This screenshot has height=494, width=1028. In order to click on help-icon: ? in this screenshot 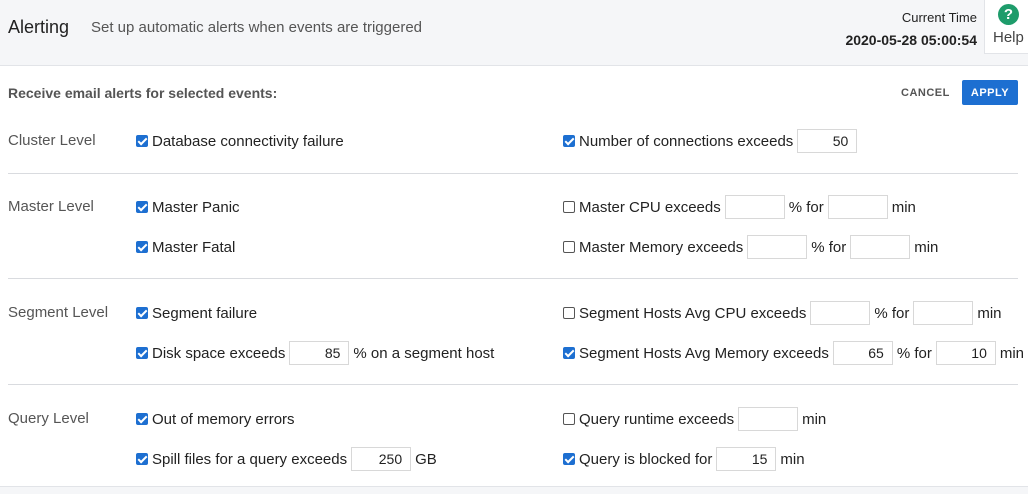, I will do `click(1008, 14)`.